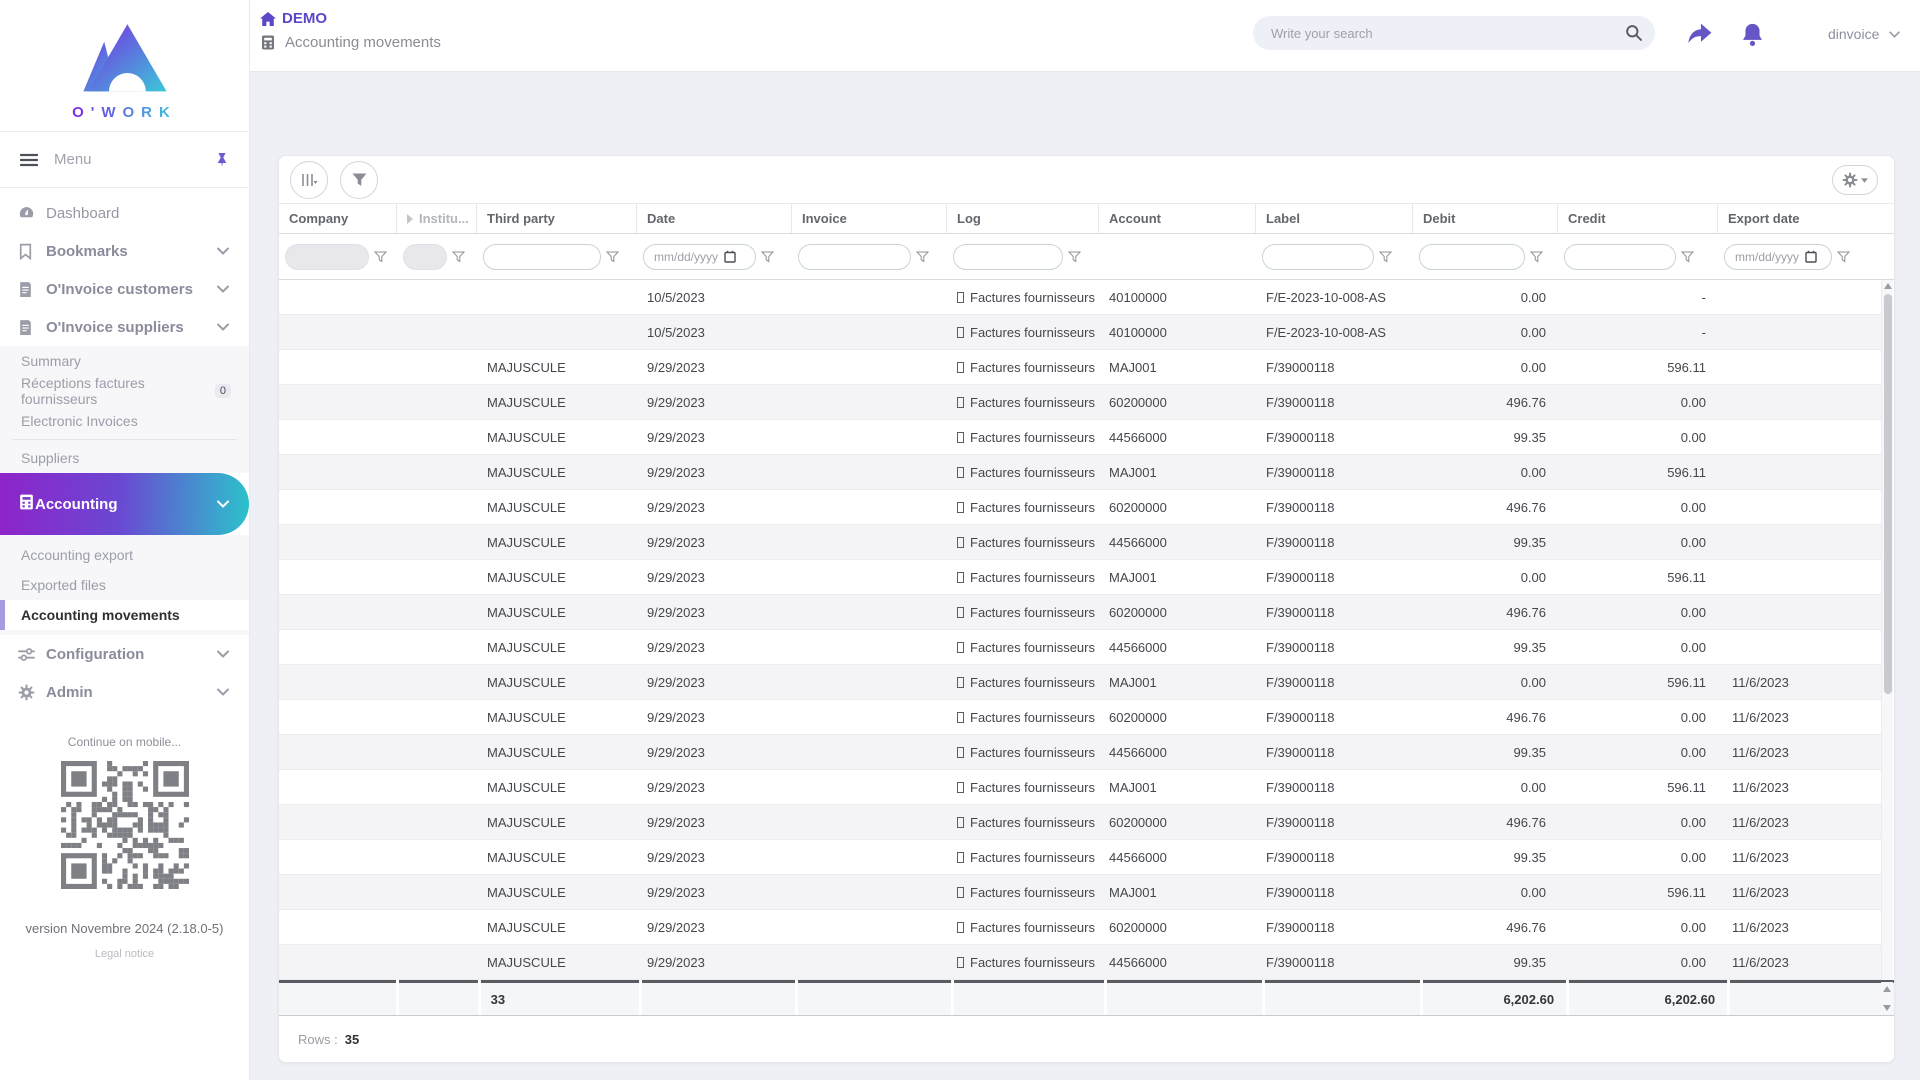  I want to click on column-chooser-button, so click(309, 180).